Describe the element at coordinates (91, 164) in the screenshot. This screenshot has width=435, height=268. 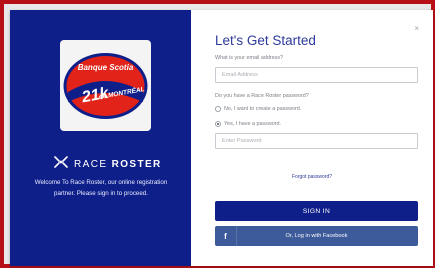
I see `brand-name-race: RACE` at that location.